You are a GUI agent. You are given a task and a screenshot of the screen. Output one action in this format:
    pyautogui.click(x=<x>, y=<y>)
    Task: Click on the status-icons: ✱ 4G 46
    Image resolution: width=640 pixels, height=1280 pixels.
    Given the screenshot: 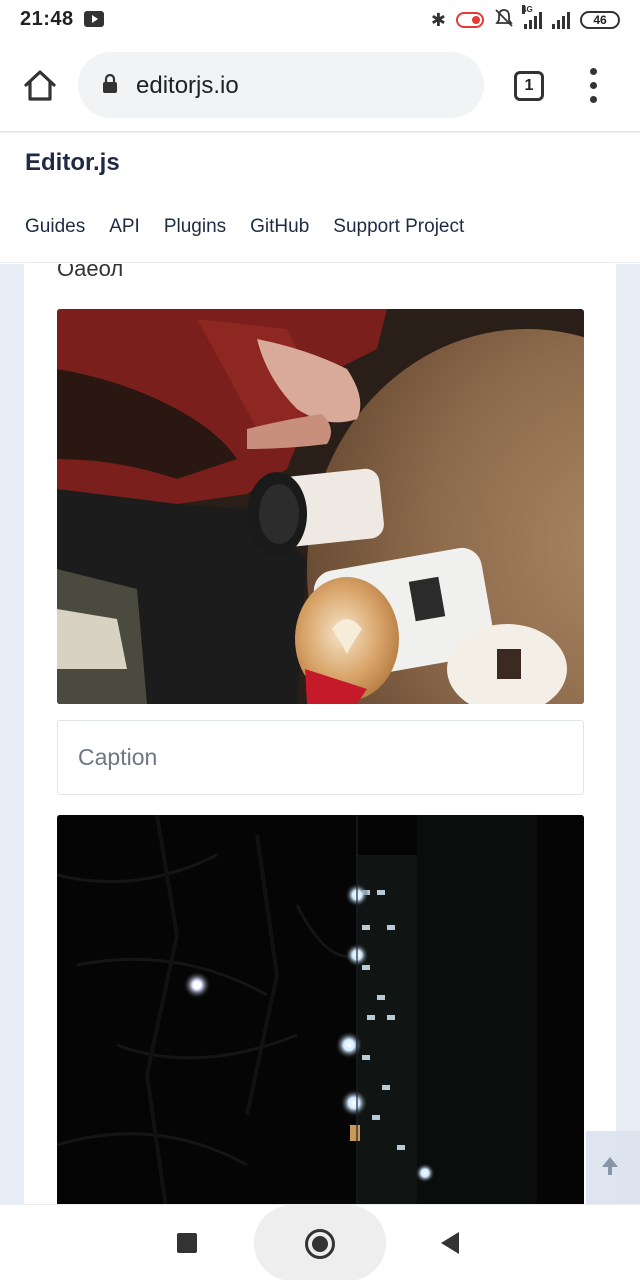 What is the action you would take?
    pyautogui.click(x=525, y=19)
    